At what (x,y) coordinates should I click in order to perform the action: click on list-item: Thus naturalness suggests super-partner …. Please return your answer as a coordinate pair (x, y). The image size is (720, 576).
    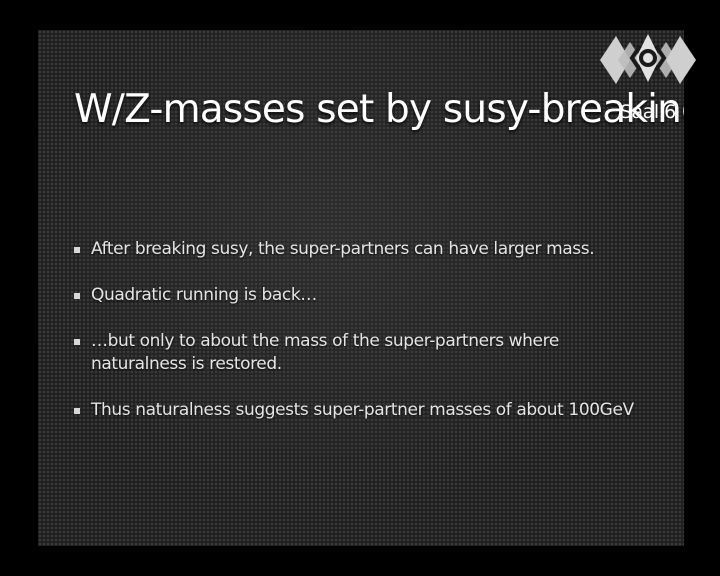
    Looking at the image, I should click on (354, 410).